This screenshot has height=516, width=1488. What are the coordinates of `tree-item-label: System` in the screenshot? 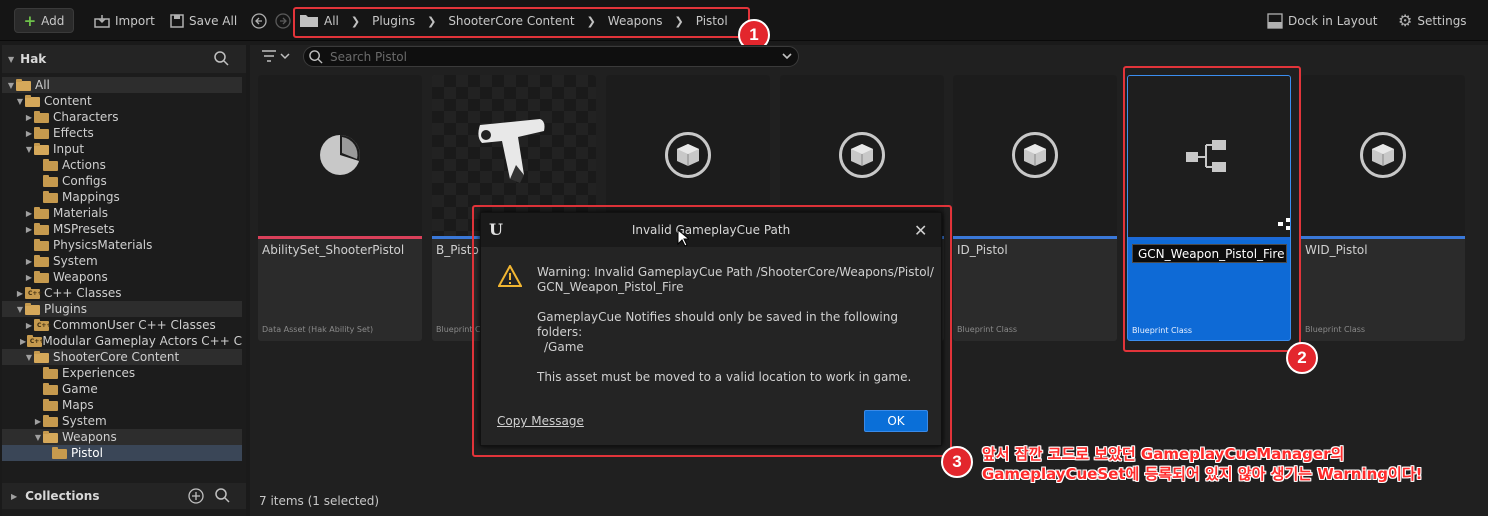 It's located at (75, 261).